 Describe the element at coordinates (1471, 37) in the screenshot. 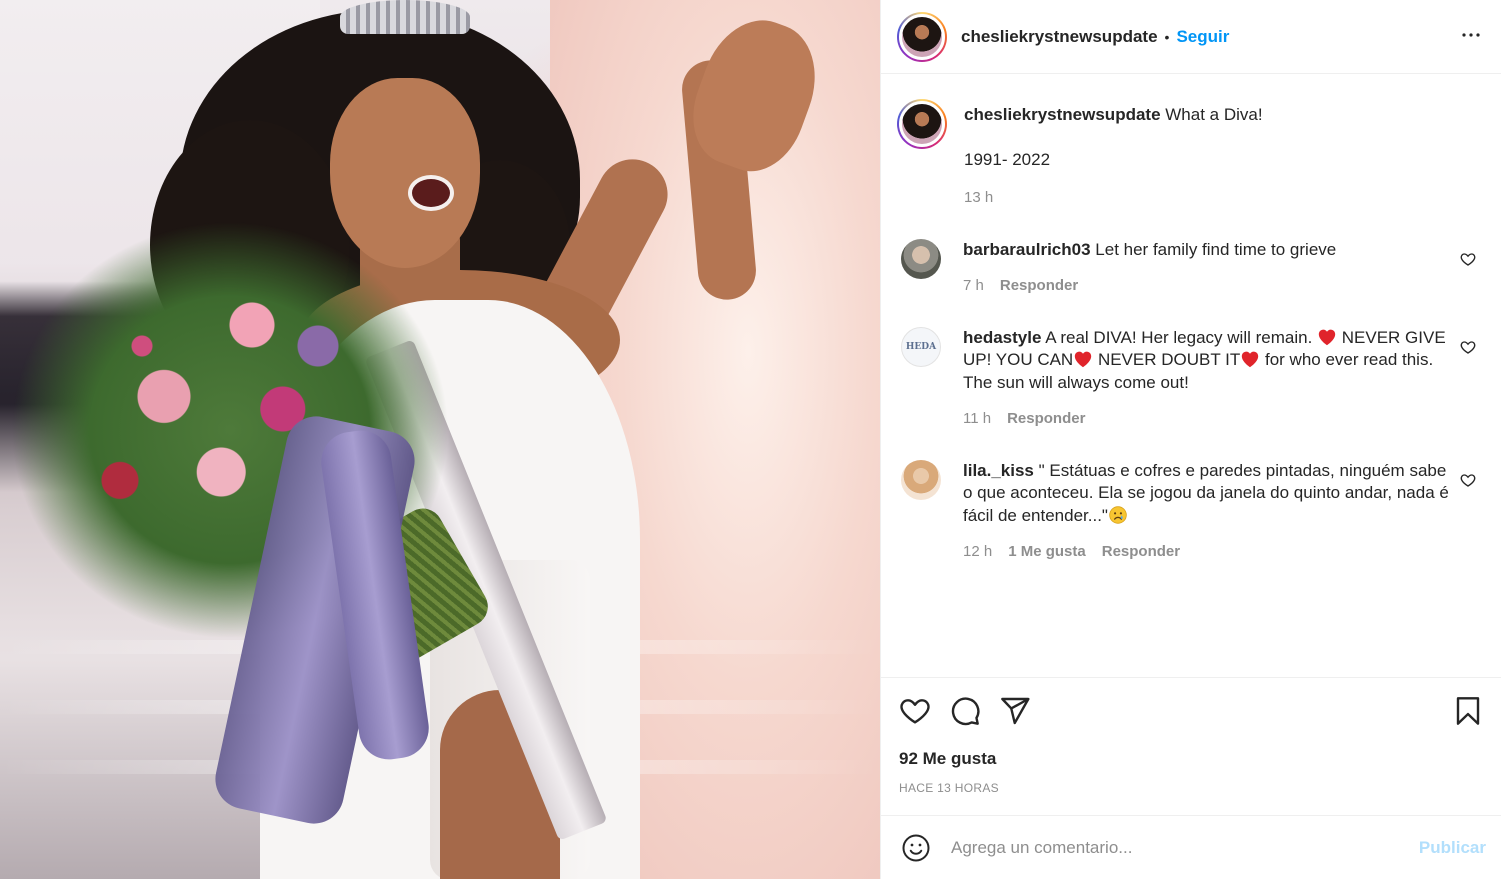

I see `more-options-icon` at that location.